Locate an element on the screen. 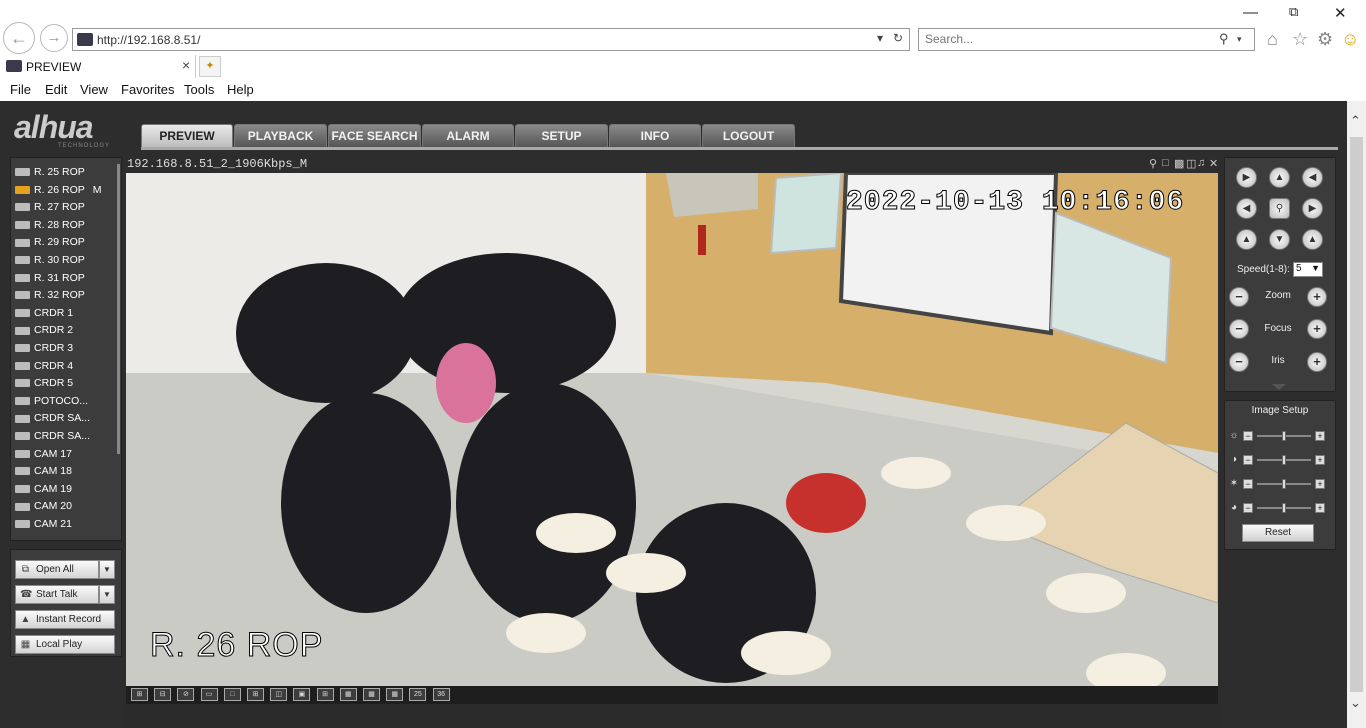 The height and width of the screenshot is (728, 1366). record-icon: □ is located at coordinates (1165, 163).